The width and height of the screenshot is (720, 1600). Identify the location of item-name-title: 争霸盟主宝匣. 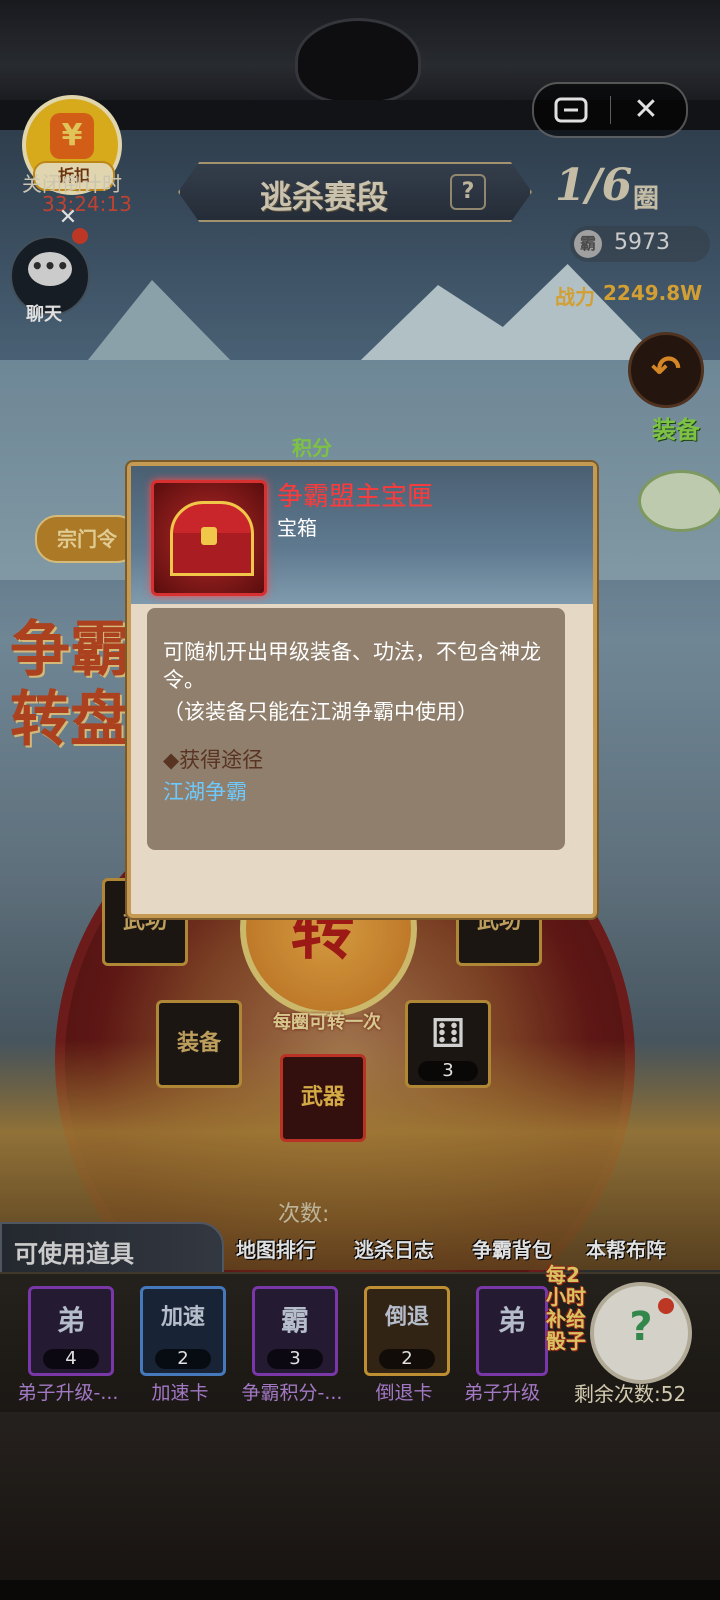
(355, 497).